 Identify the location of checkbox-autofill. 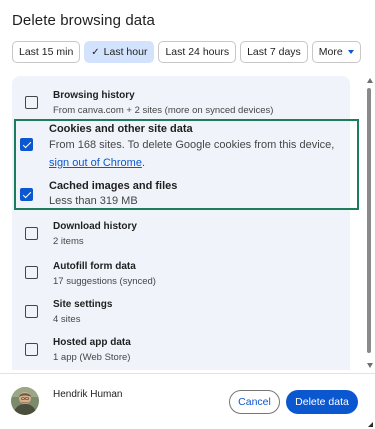
(31, 272).